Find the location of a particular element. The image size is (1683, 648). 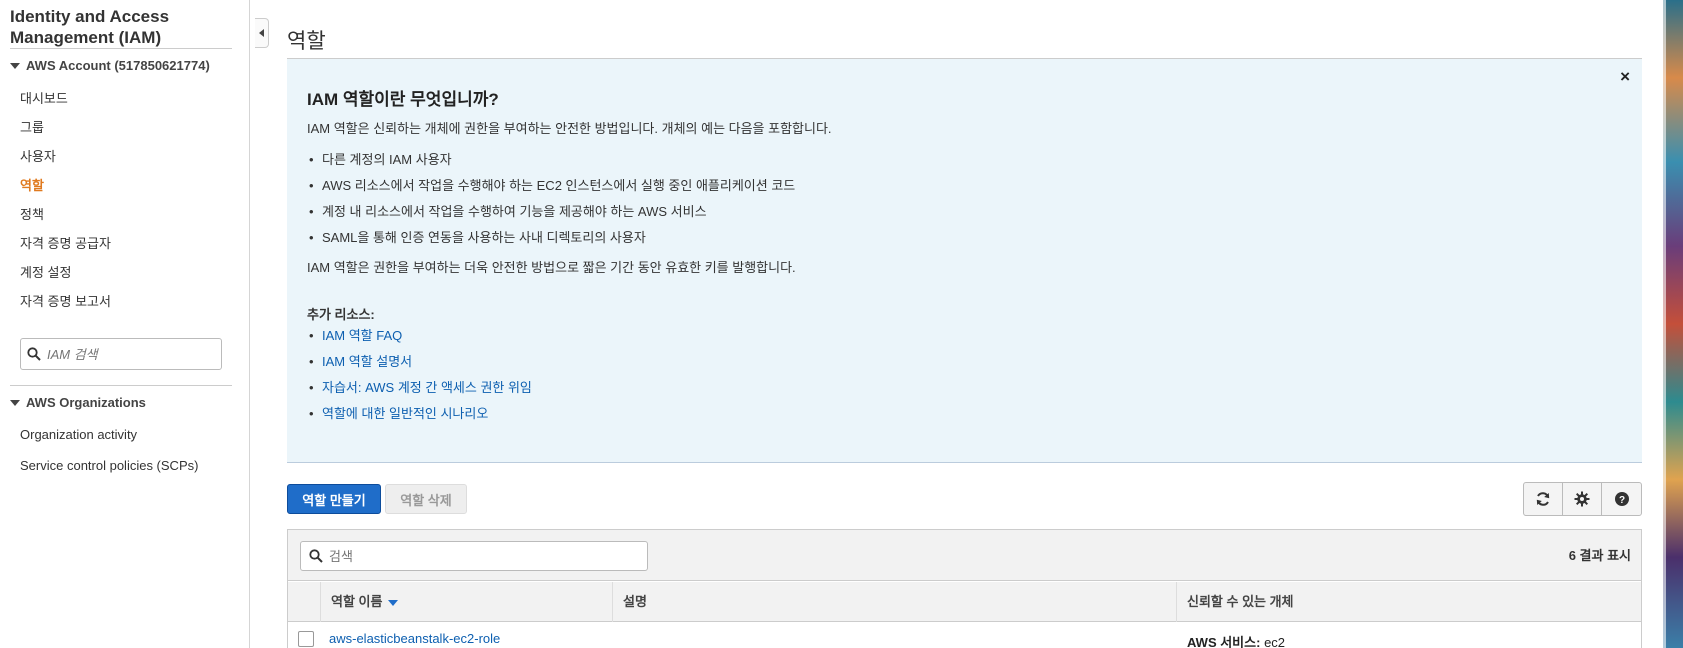

row-checkbox is located at coordinates (306, 639).